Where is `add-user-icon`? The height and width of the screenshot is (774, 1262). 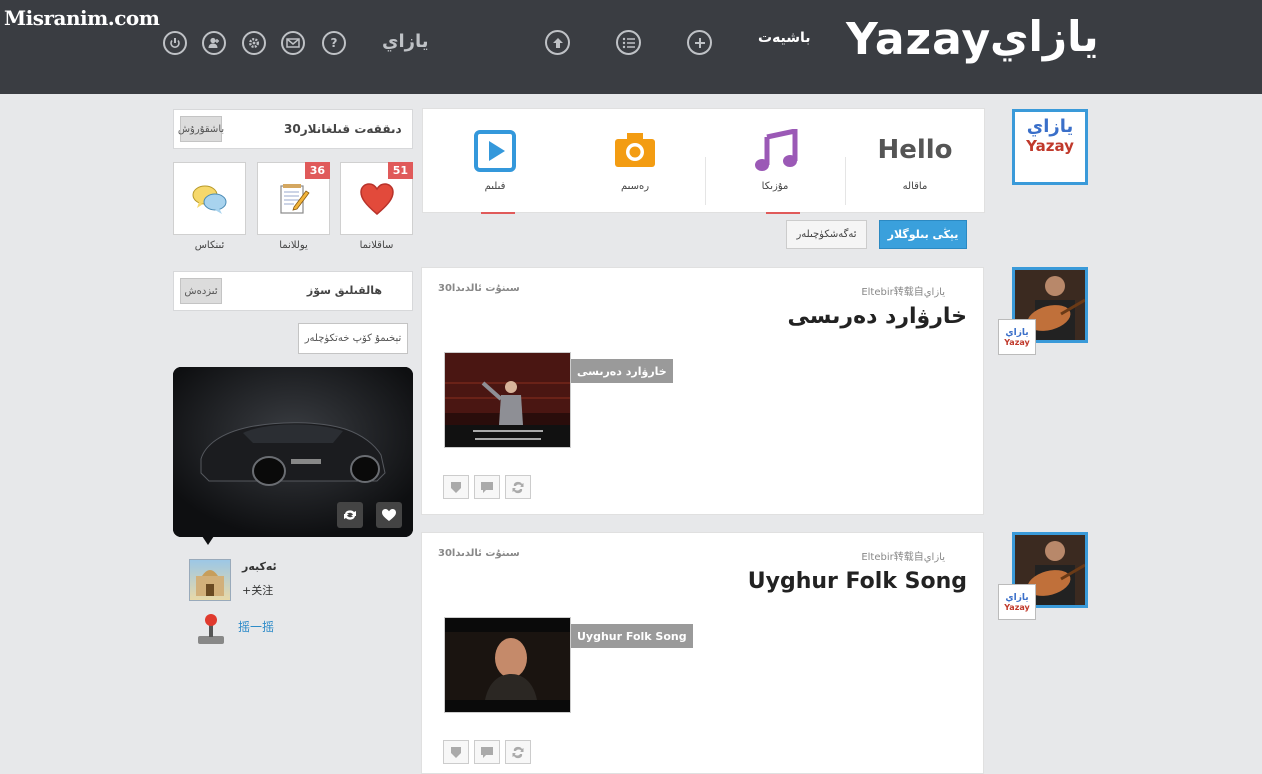 add-user-icon is located at coordinates (214, 43).